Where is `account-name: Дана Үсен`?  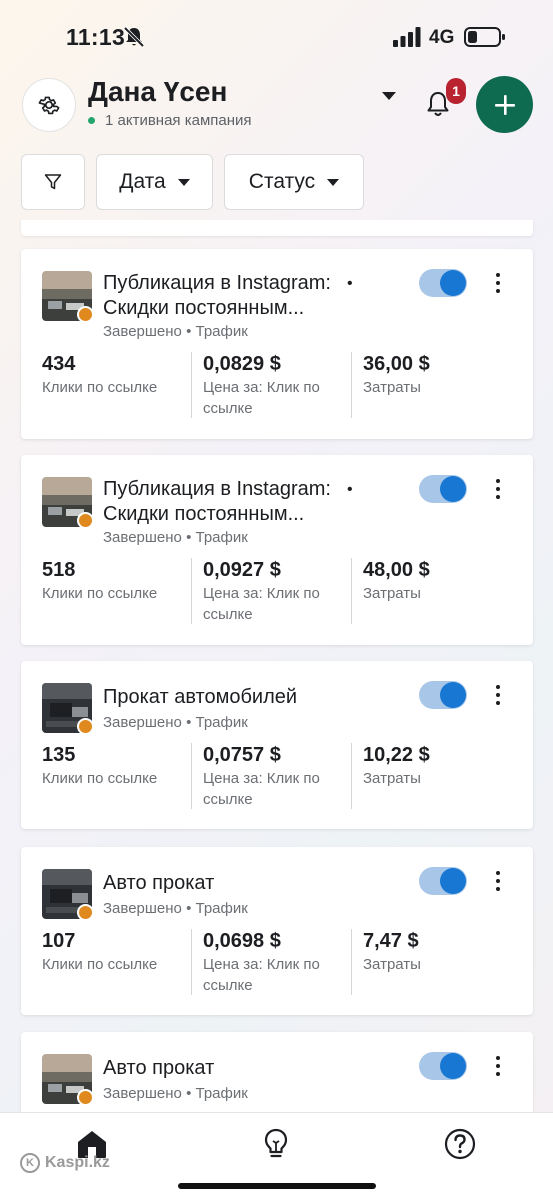
account-name: Дана Үсен is located at coordinates (157, 92).